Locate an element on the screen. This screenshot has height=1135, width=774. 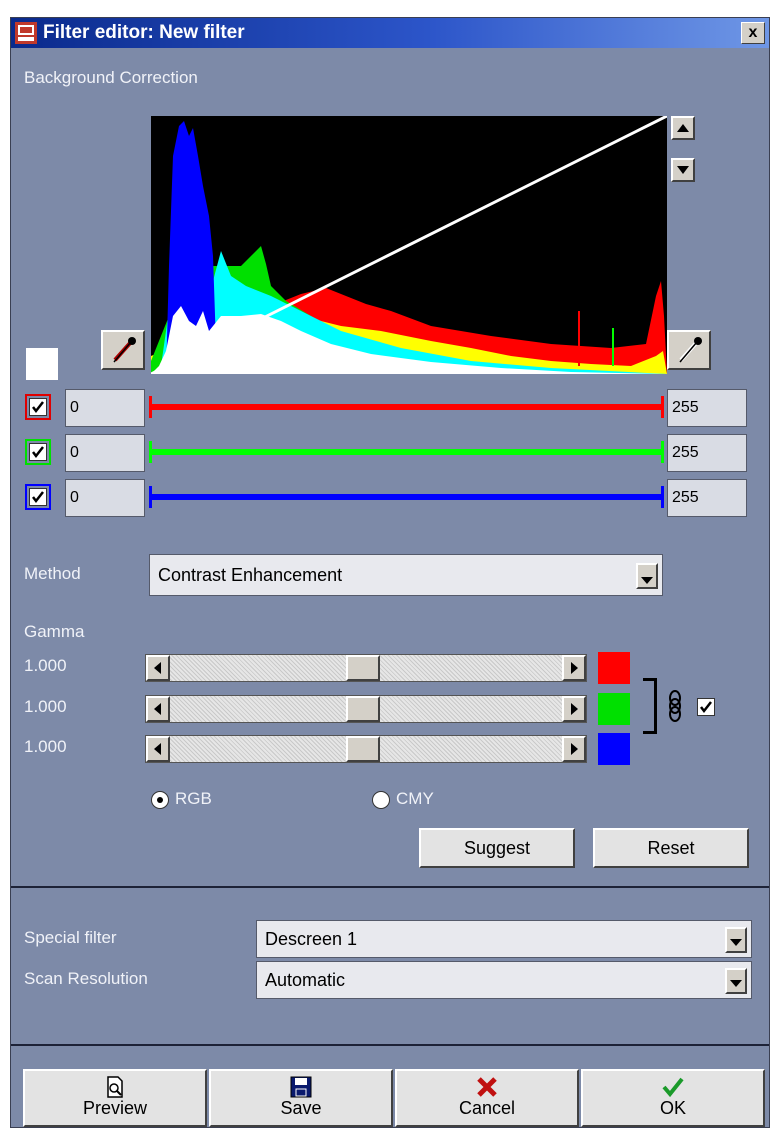
gamma-green-swatch is located at coordinates (614, 709).